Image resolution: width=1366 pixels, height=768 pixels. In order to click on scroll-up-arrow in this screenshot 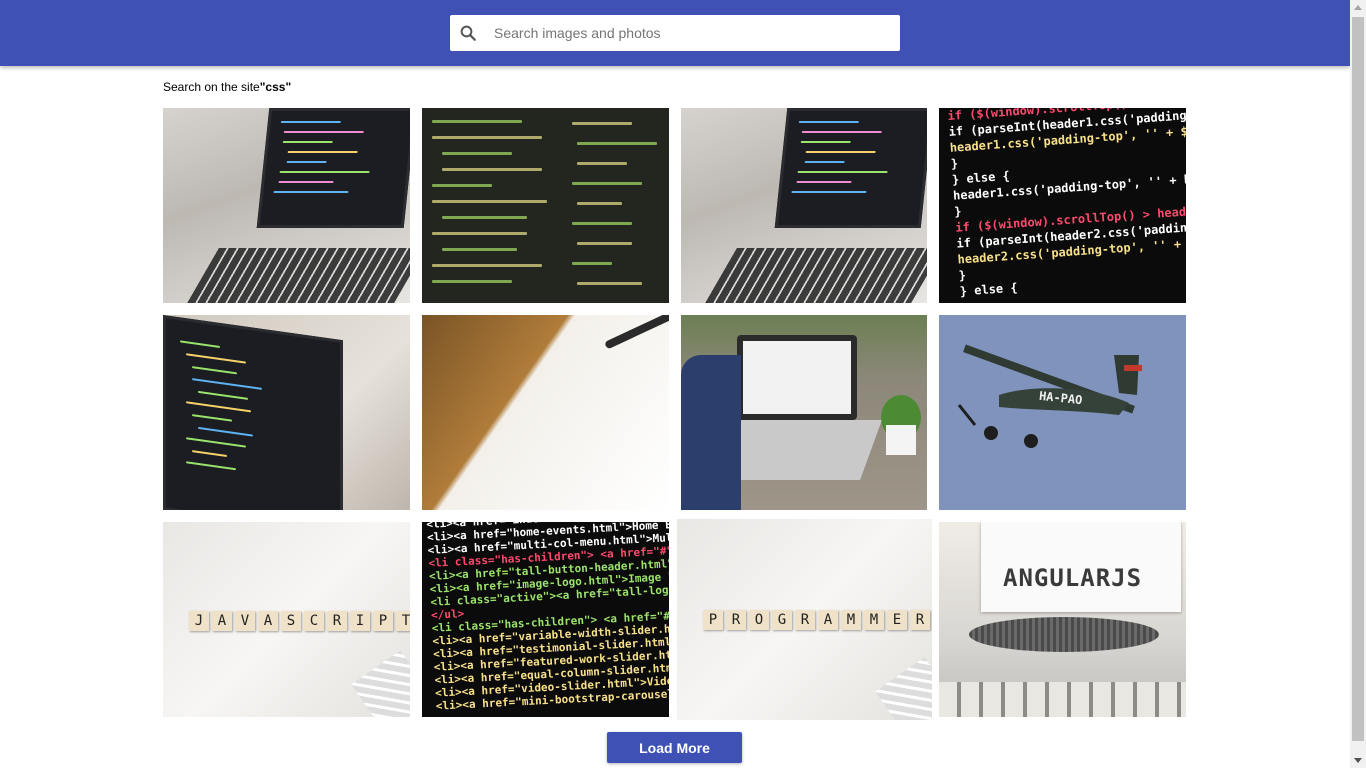, I will do `click(1358, 8)`.